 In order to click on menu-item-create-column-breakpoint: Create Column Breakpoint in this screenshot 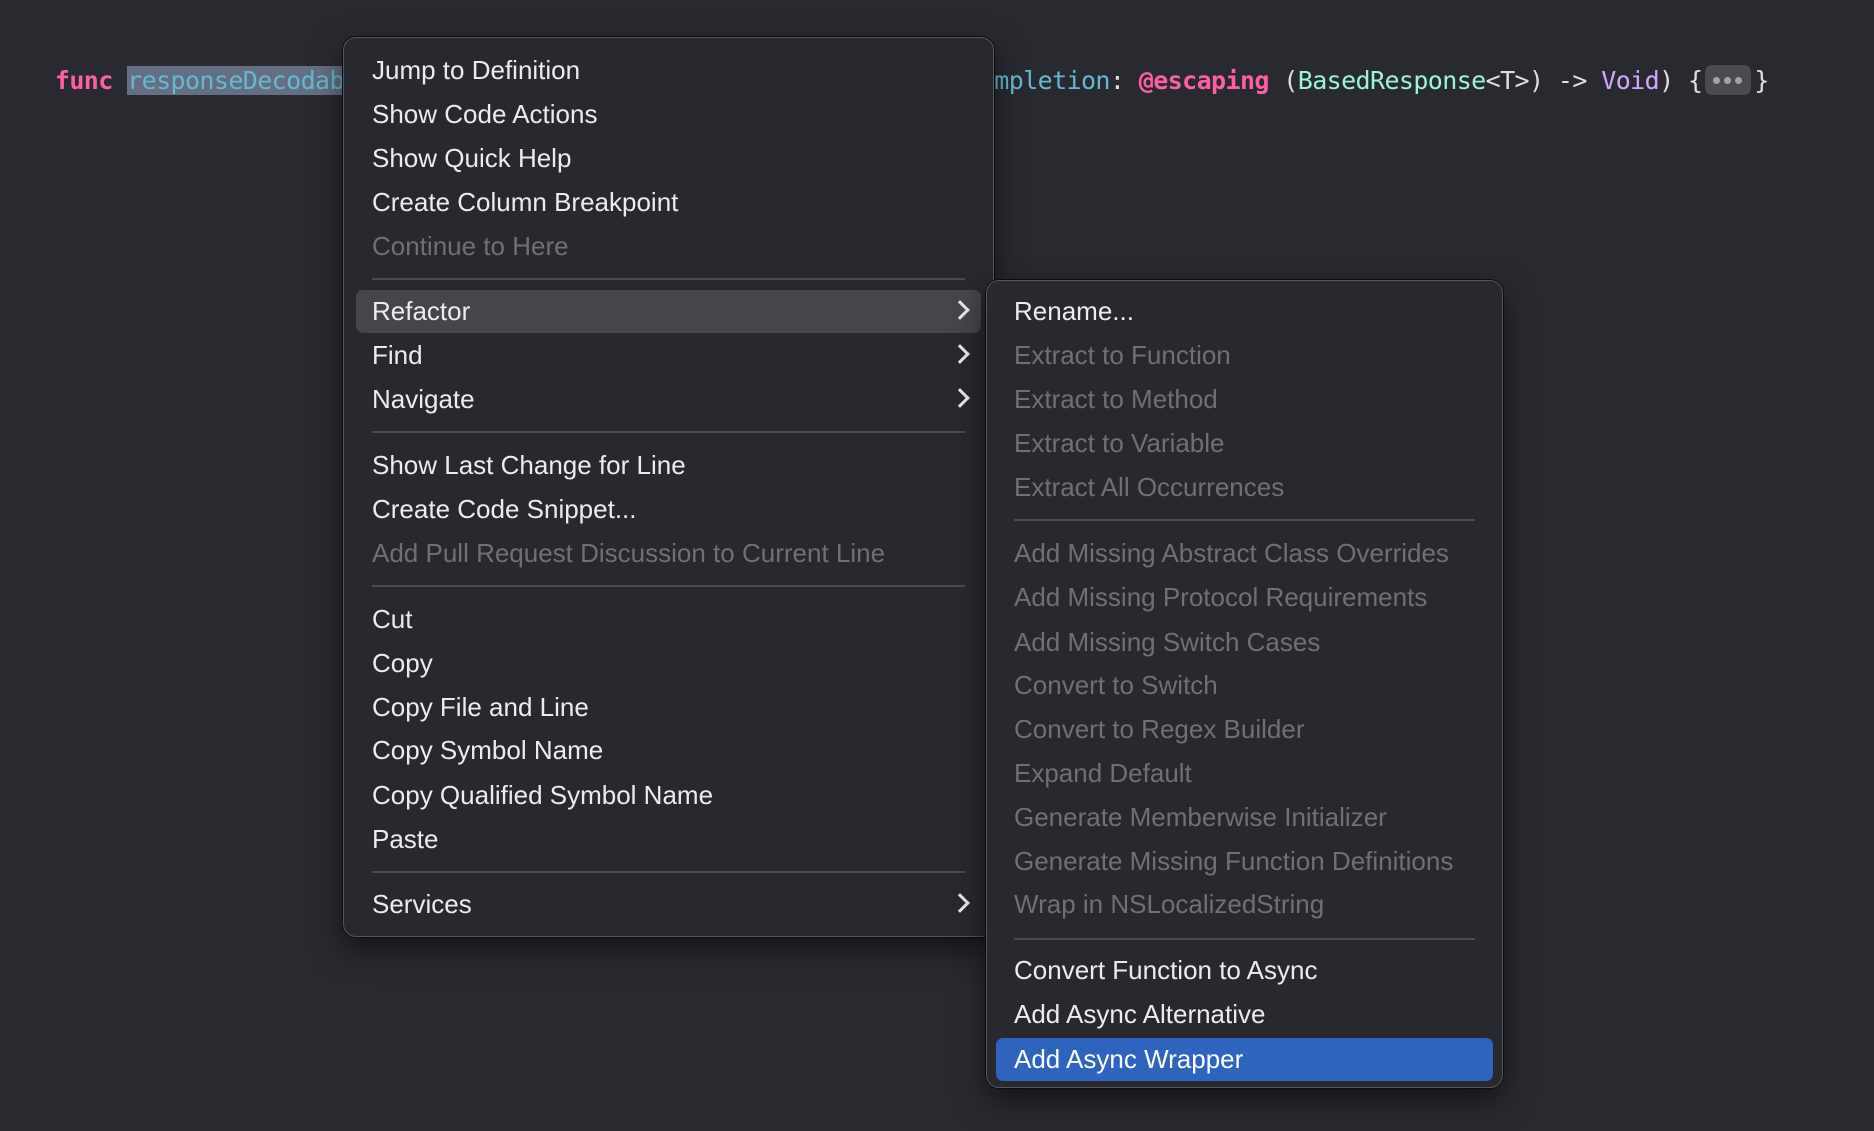, I will do `click(668, 202)`.